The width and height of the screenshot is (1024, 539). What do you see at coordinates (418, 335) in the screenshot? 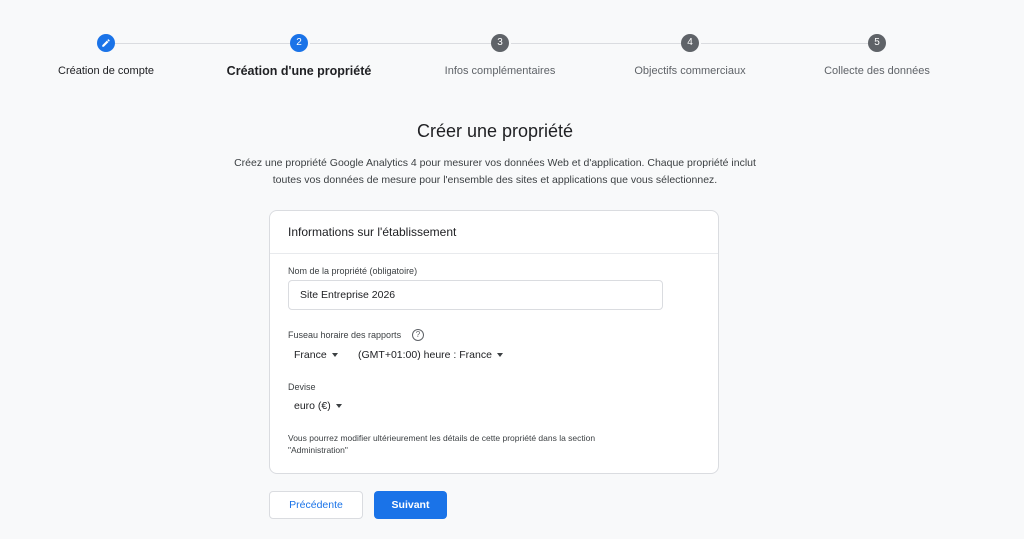
I see `question-circle-icon: ?` at bounding box center [418, 335].